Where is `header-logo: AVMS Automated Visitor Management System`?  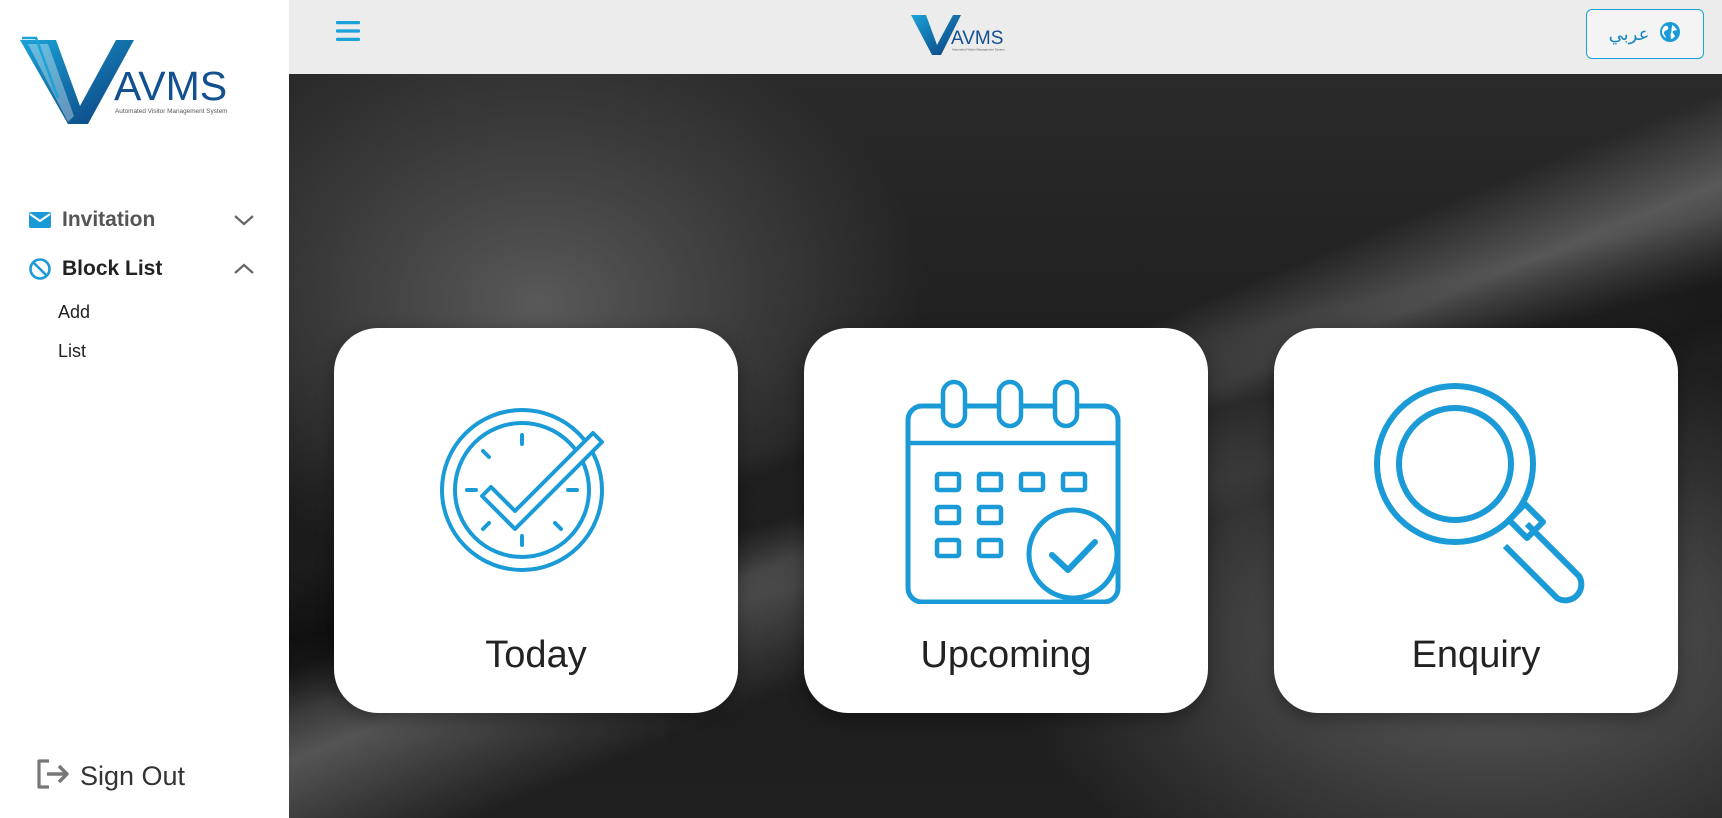 header-logo: AVMS Automated Visitor Management System is located at coordinates (966, 36).